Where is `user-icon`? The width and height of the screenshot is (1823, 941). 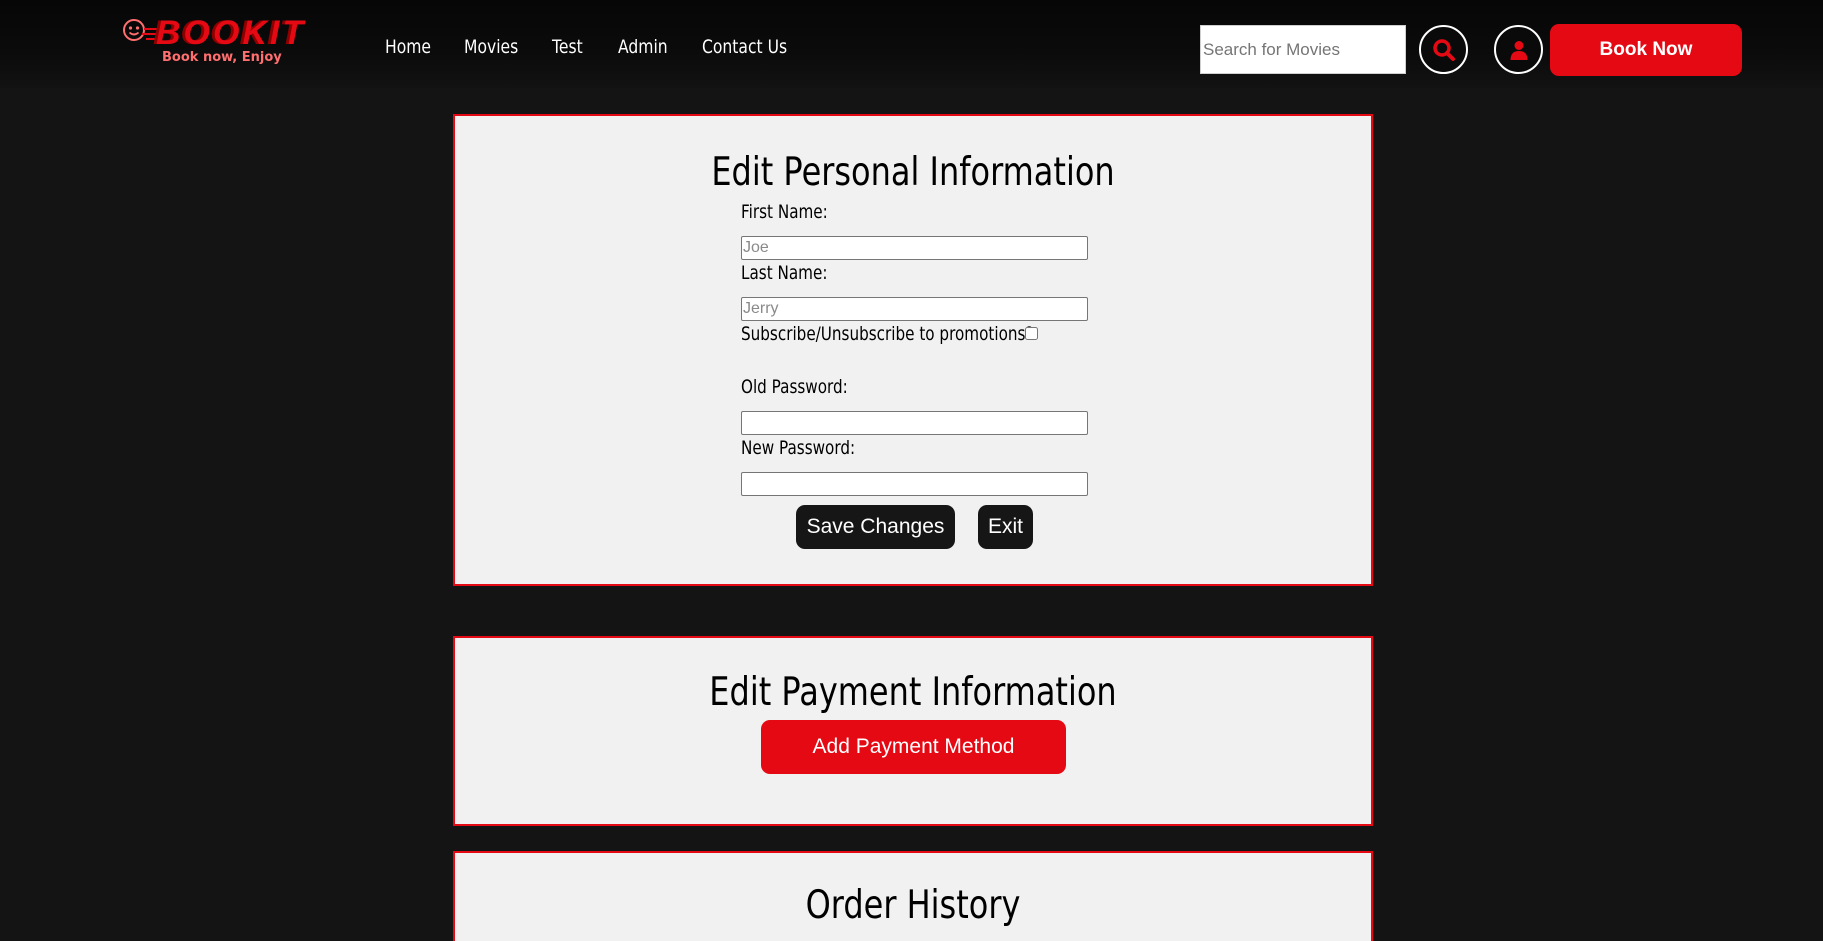
user-icon is located at coordinates (1518, 50).